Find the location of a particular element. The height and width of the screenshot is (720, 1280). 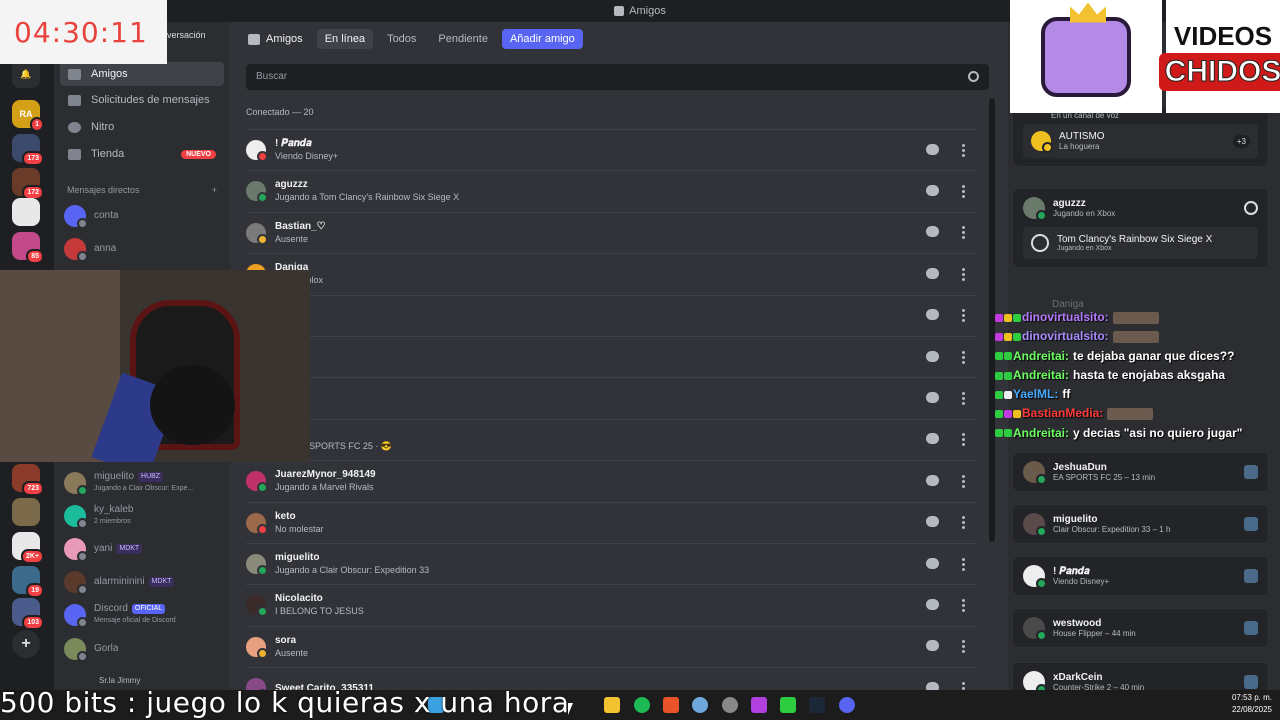

inbox-bell-icon: 🔔 is located at coordinates (26, 74).